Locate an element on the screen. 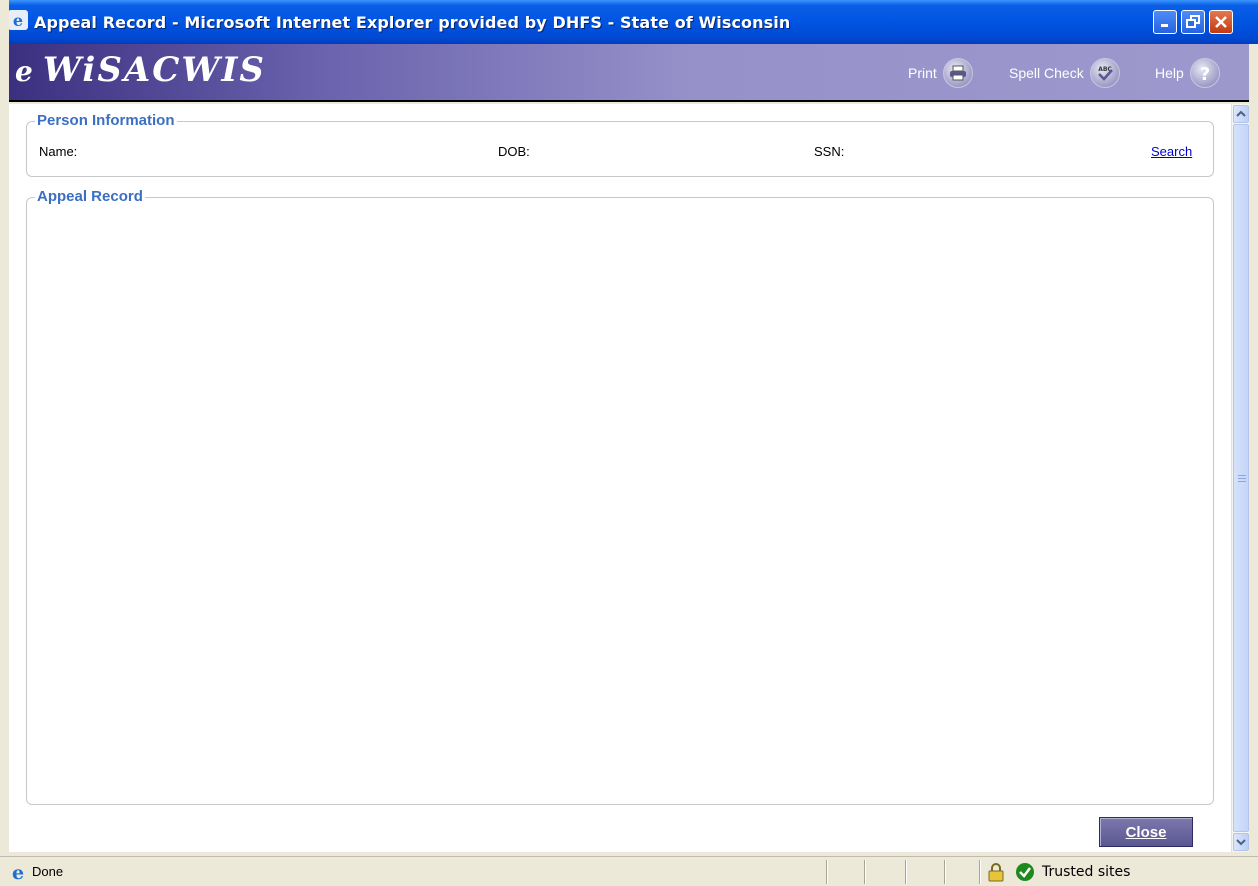 Image resolution: width=1258 pixels, height=886 pixels. close-window-button is located at coordinates (1221, 22).